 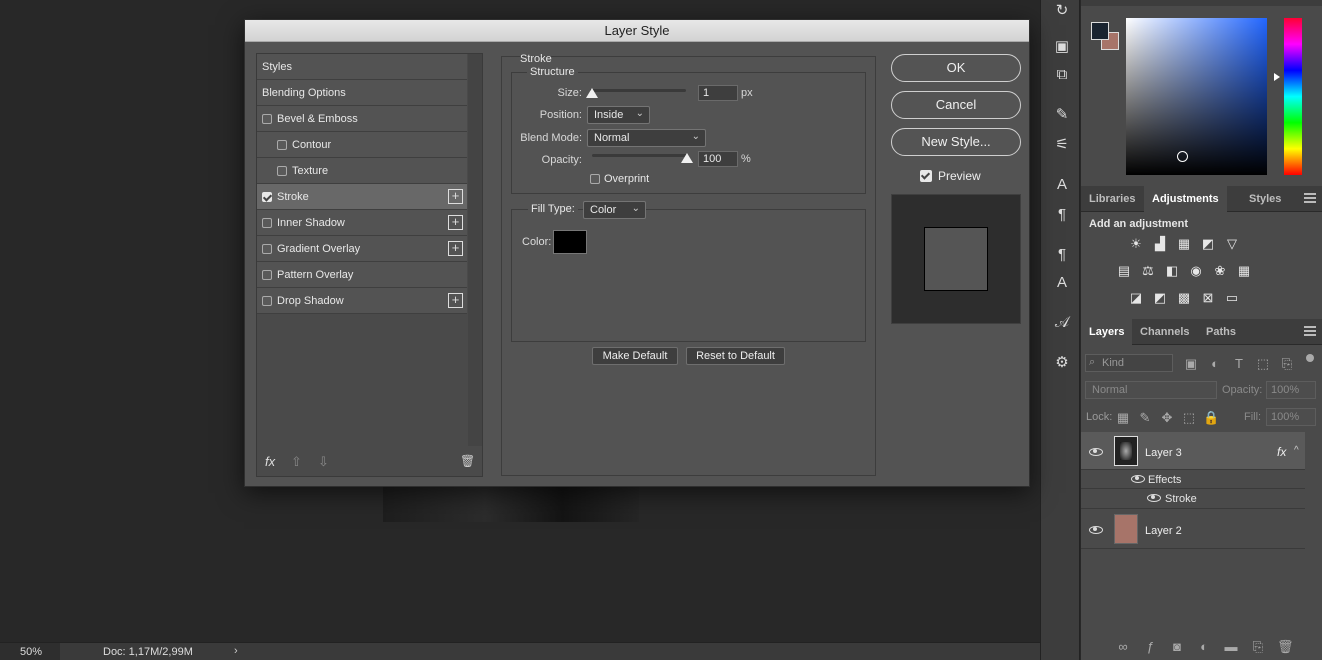 What do you see at coordinates (1291, 417) in the screenshot?
I see `fill-input: 100%` at bounding box center [1291, 417].